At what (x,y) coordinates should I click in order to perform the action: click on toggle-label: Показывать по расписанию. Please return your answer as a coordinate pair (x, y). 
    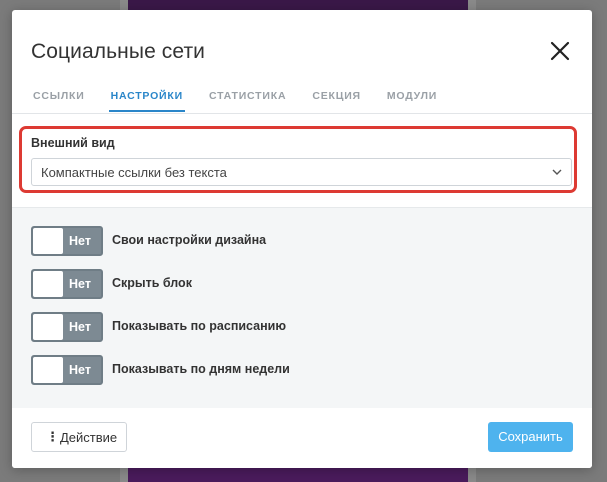
    Looking at the image, I should click on (199, 326).